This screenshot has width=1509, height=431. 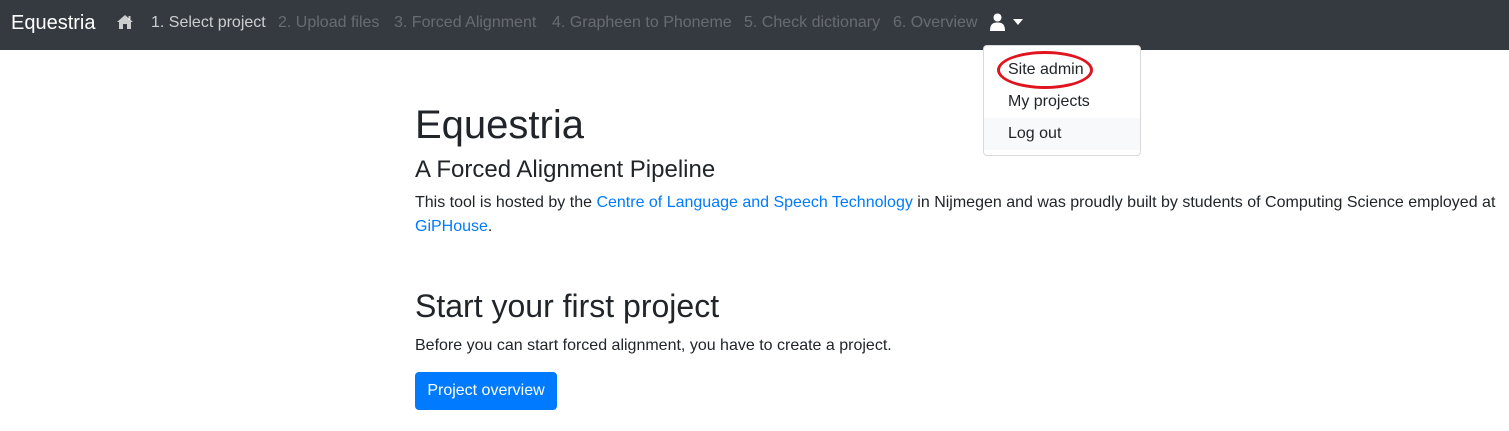 I want to click on section-title: Start your first project, so click(x=567, y=306).